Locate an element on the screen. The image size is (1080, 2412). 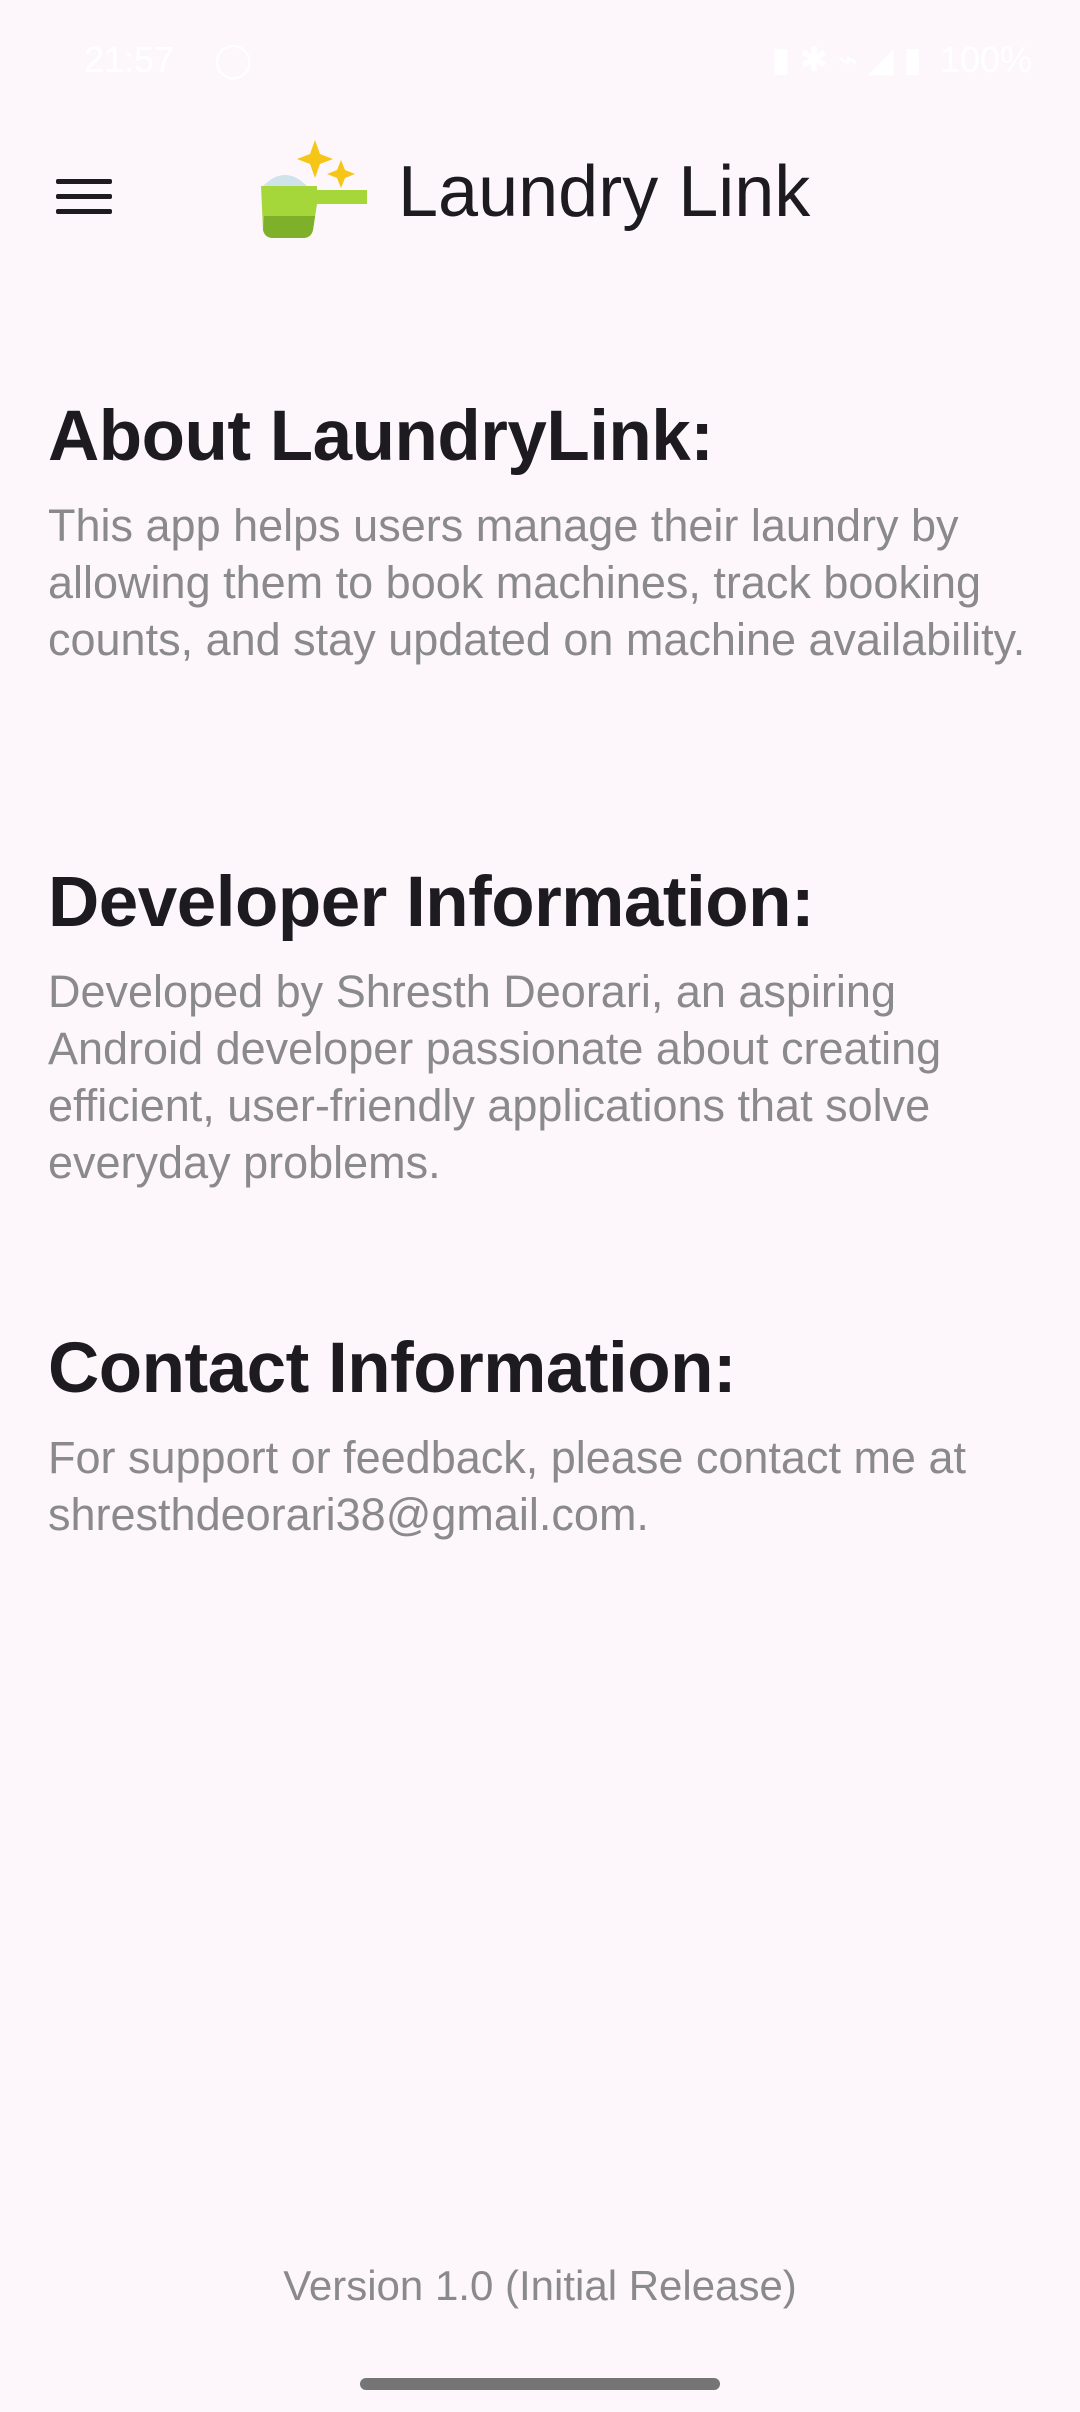
laundry-scoop-sparkle-icon is located at coordinates (314, 189).